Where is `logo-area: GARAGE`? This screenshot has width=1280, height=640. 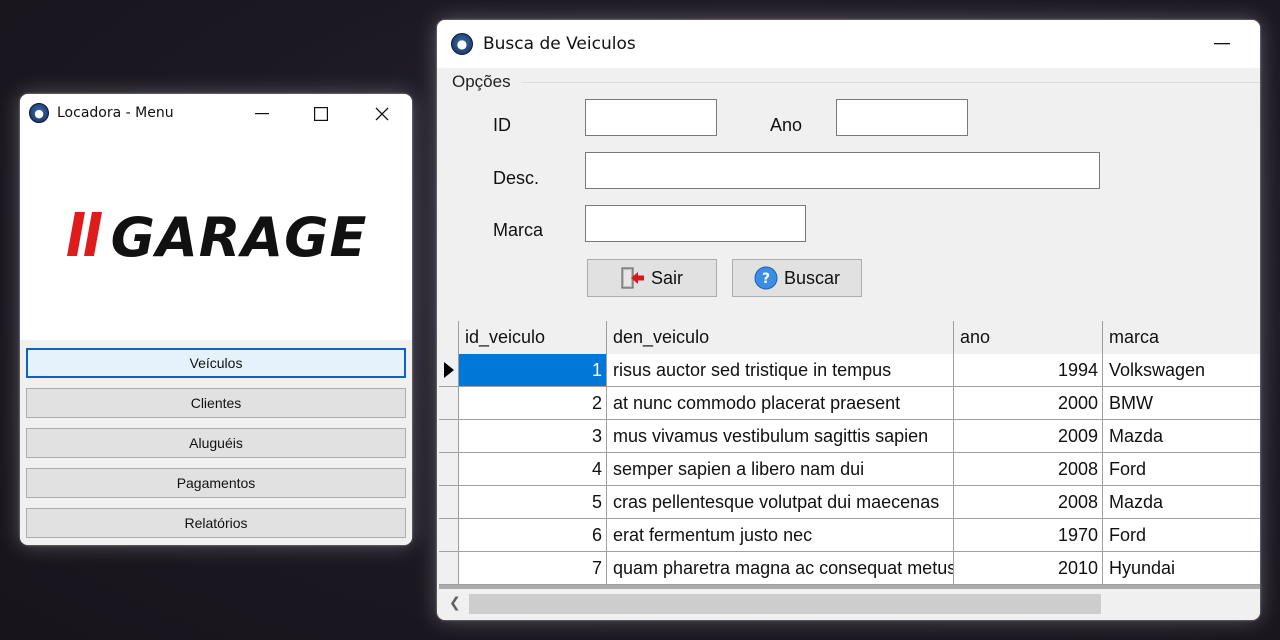
logo-area: GARAGE is located at coordinates (216, 236).